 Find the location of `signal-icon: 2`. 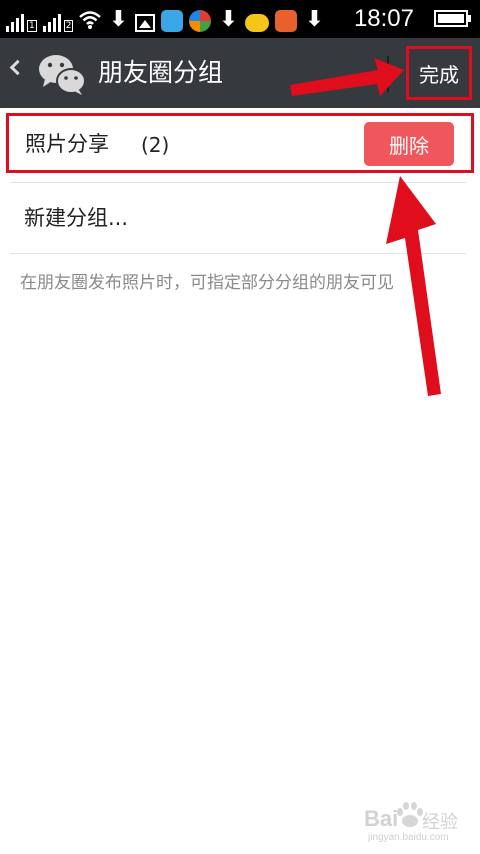

signal-icon: 2 is located at coordinates (58, 21).